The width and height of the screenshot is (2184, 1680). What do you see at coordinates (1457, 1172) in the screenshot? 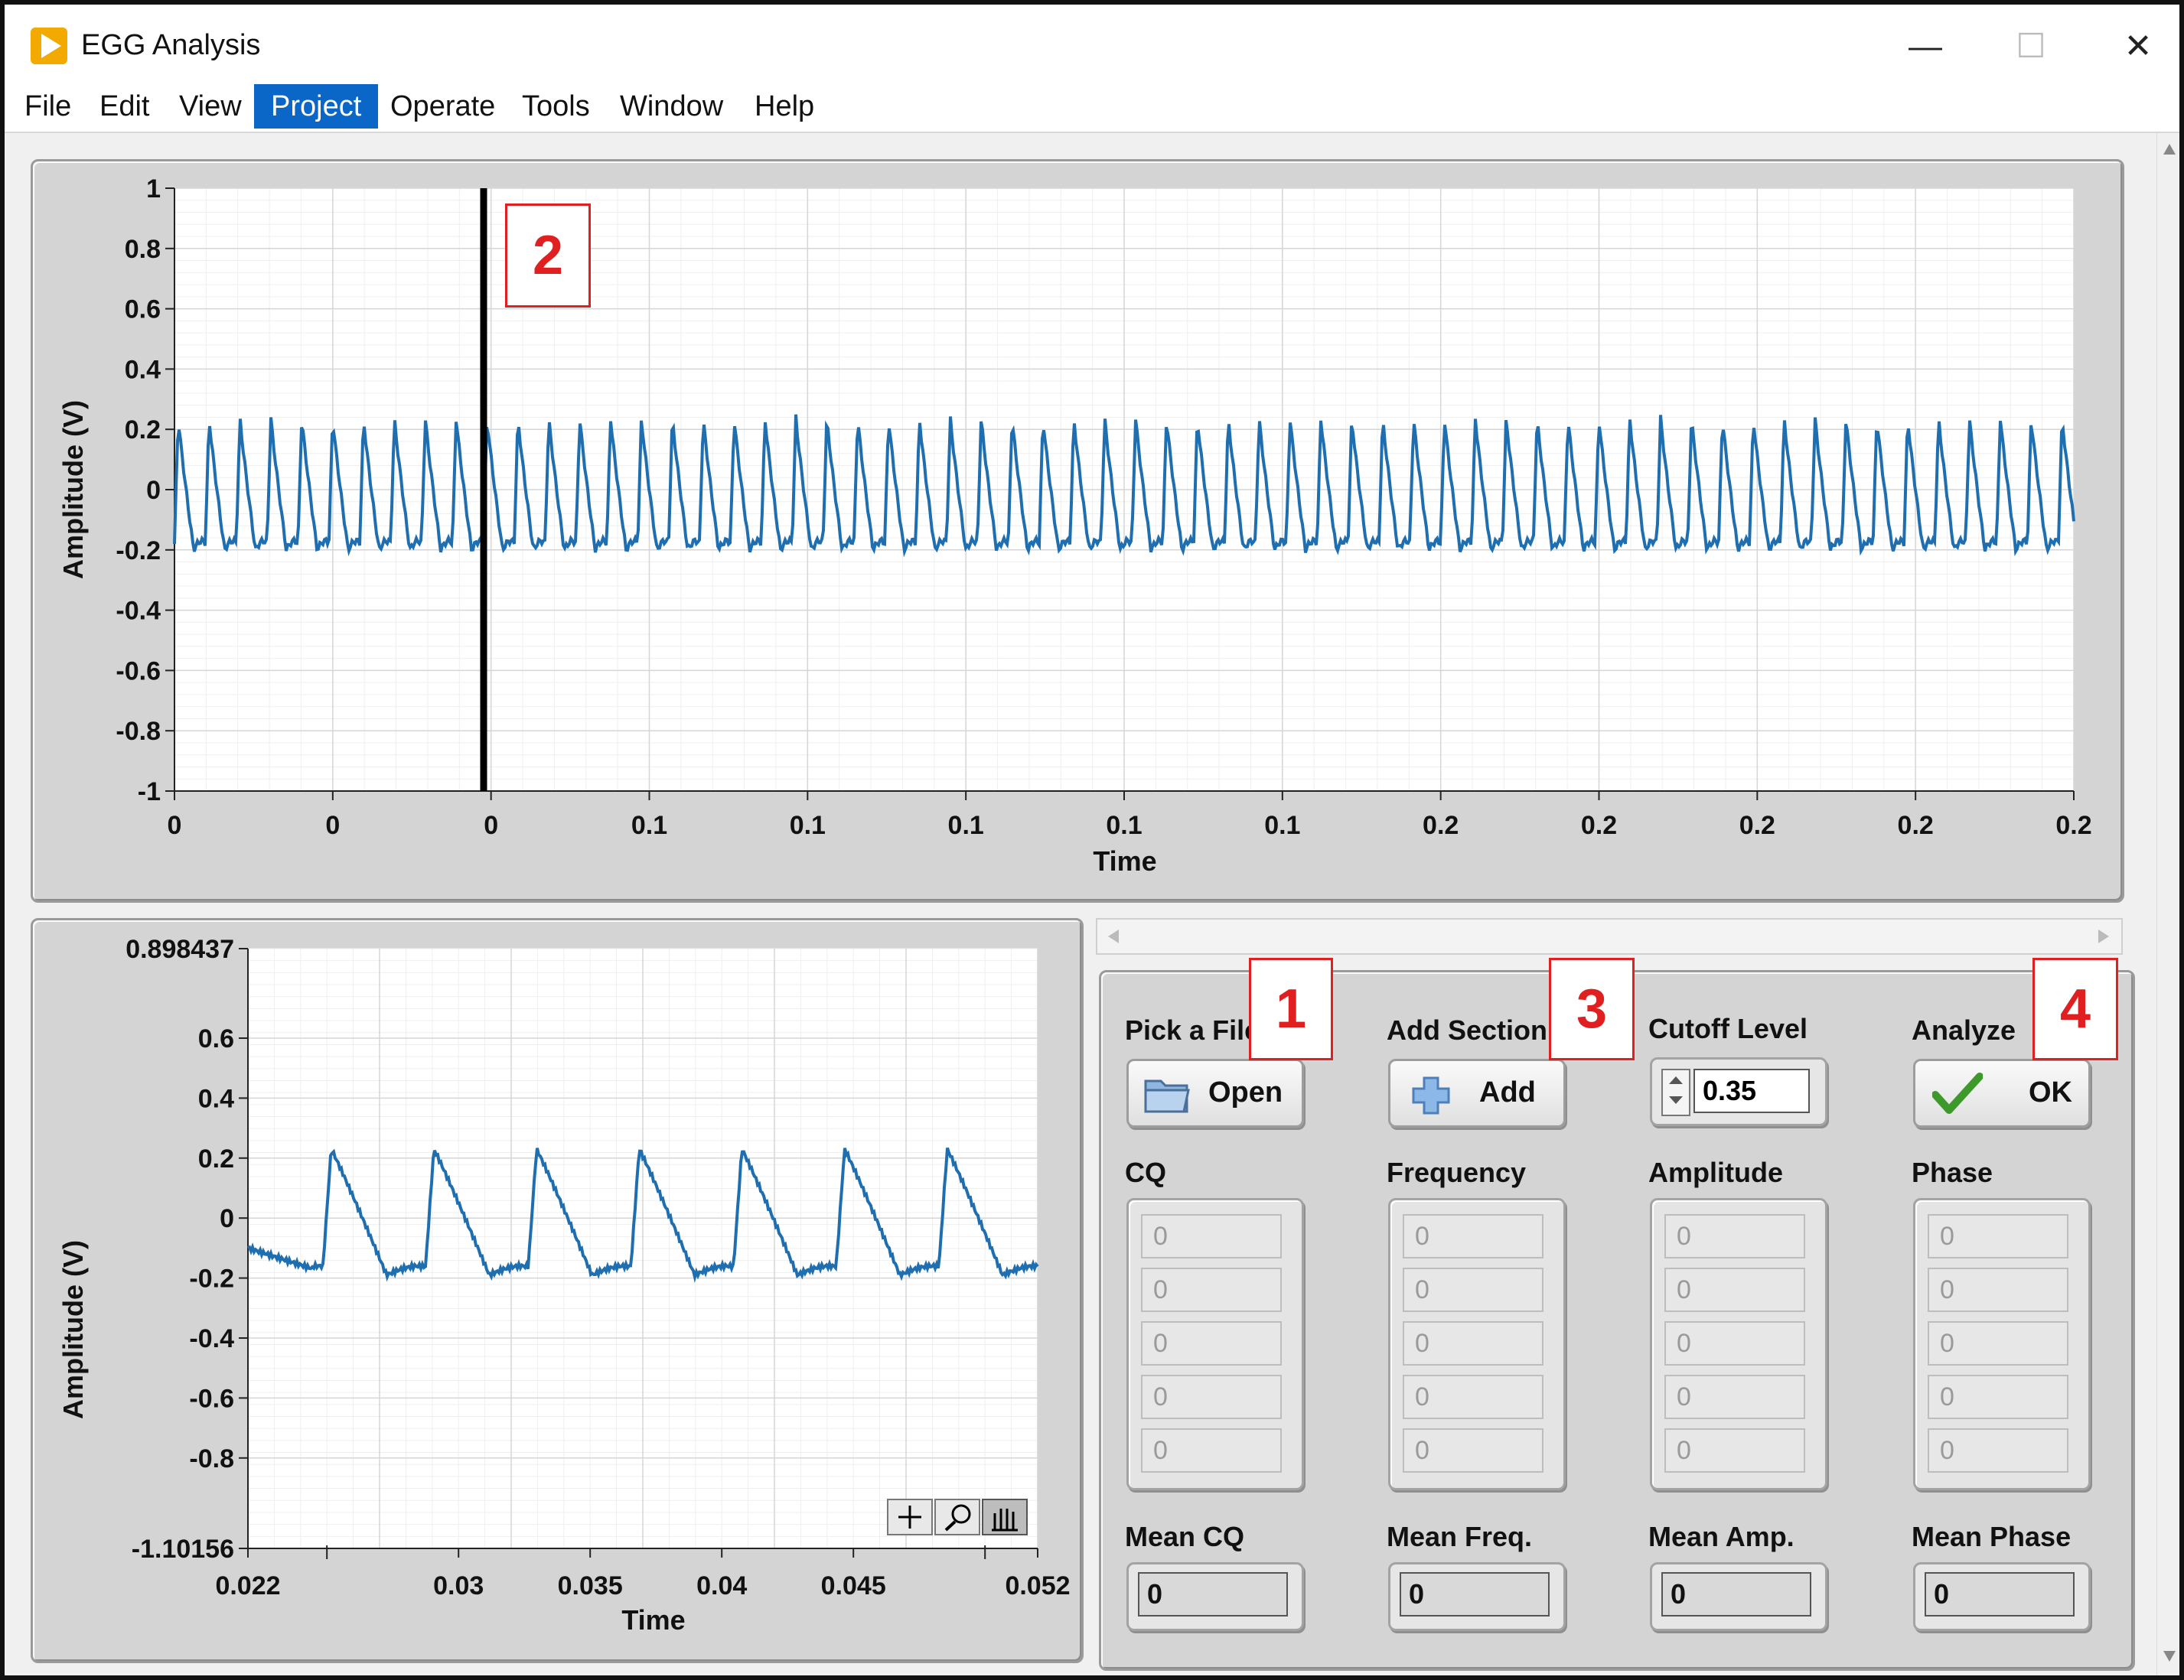
I see `frequency-label: Frequency` at bounding box center [1457, 1172].